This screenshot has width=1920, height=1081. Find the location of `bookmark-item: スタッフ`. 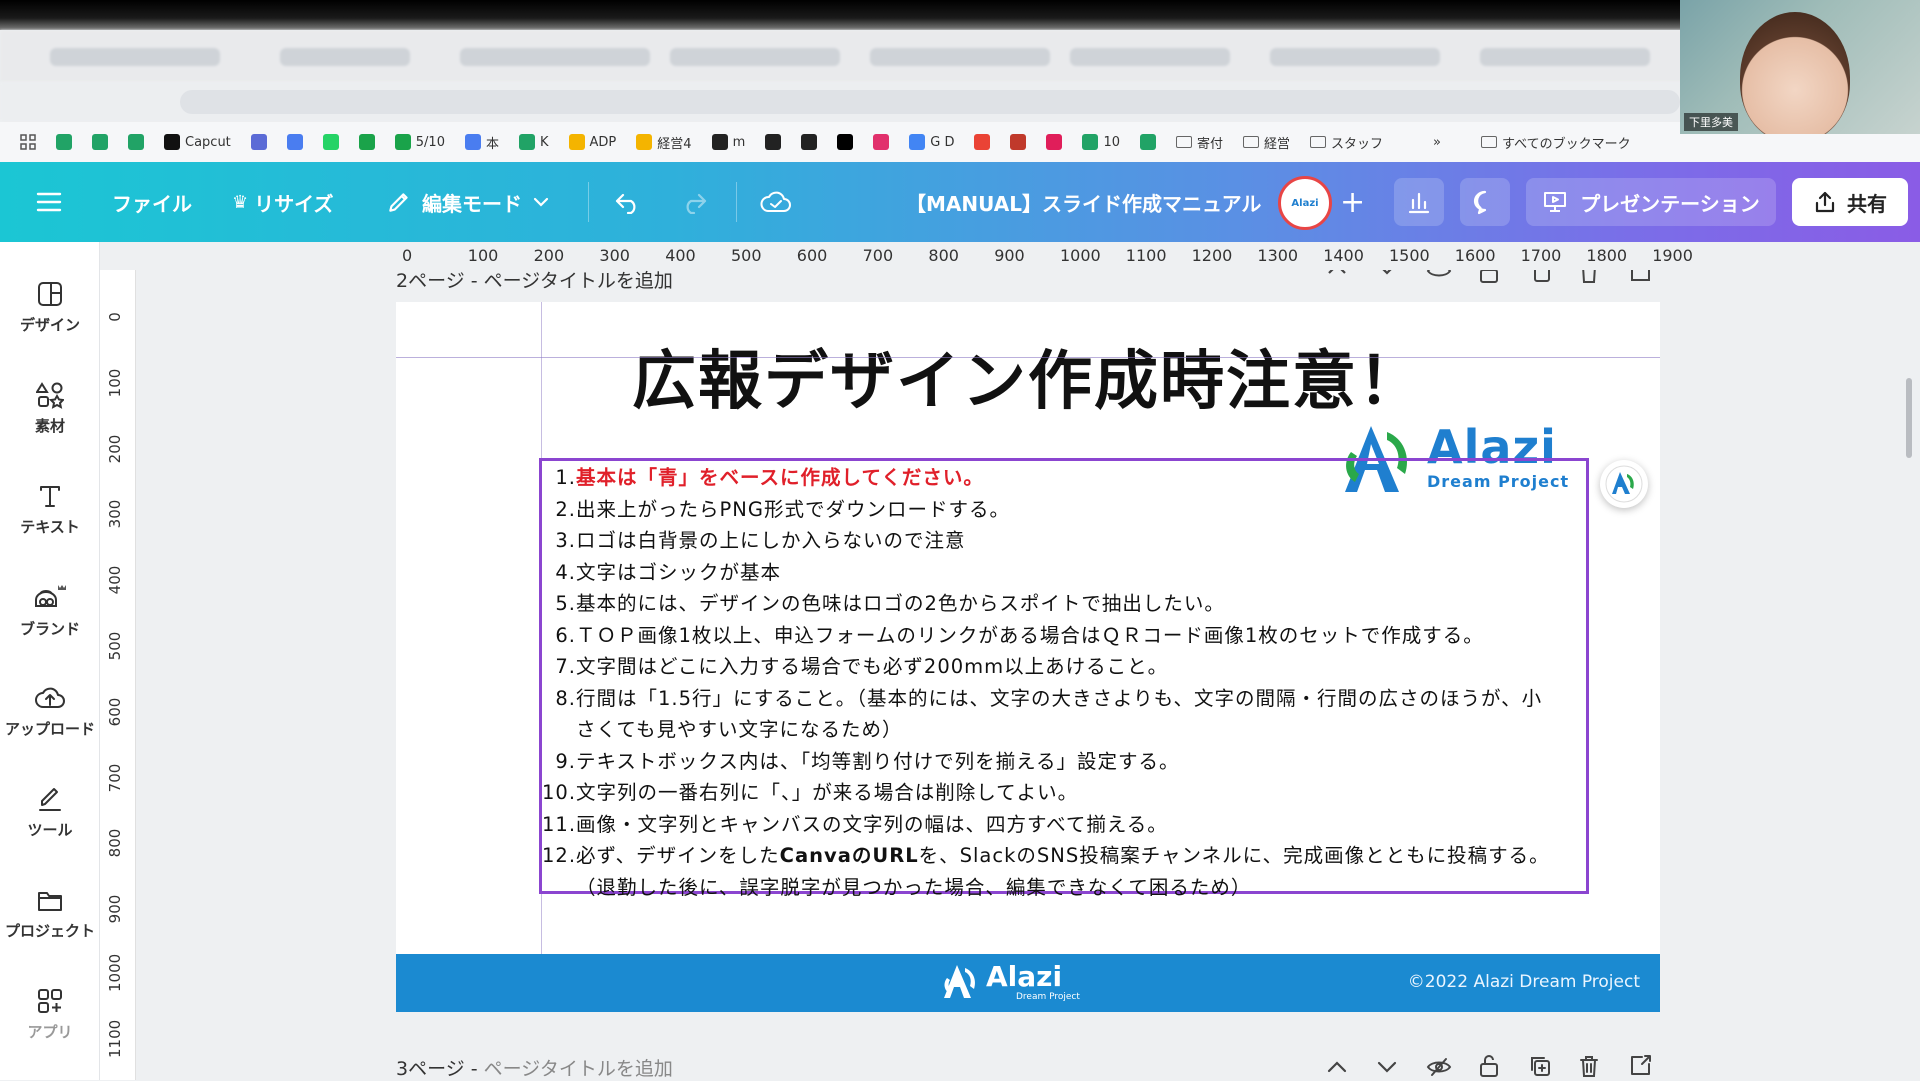

bookmark-item: スタッフ is located at coordinates (1346, 142).